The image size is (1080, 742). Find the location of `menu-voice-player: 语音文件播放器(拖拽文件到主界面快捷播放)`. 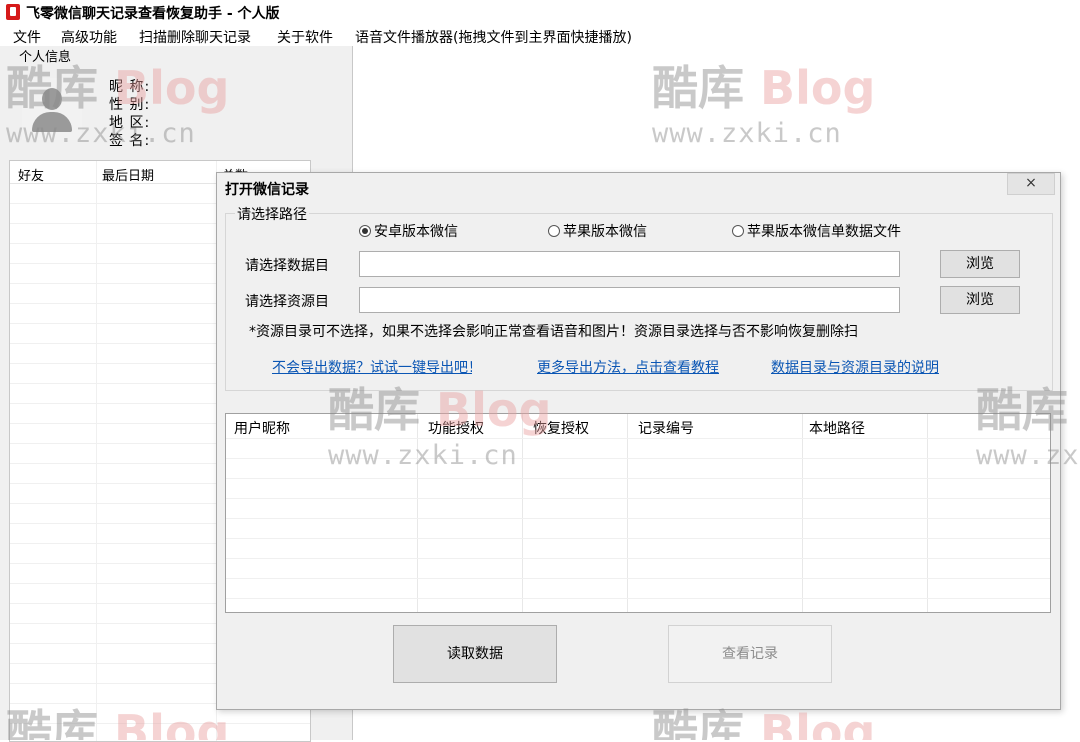

menu-voice-player: 语音文件播放器(拖拽文件到主界面快捷播放) is located at coordinates (493, 37).